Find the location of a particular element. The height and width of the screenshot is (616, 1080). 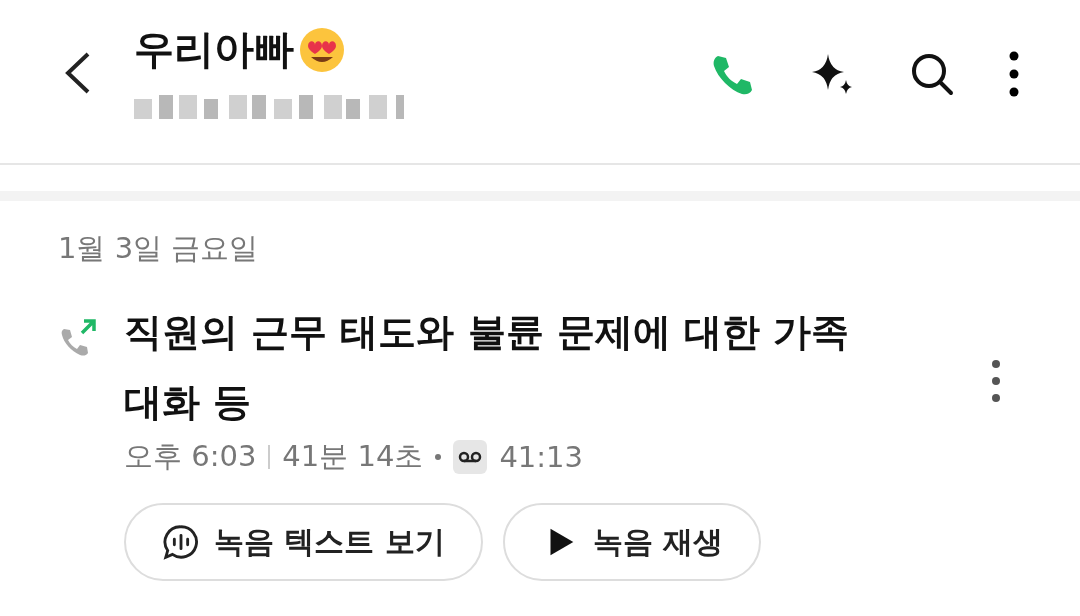

heart-eyes-emoji-icon is located at coordinates (322, 49).